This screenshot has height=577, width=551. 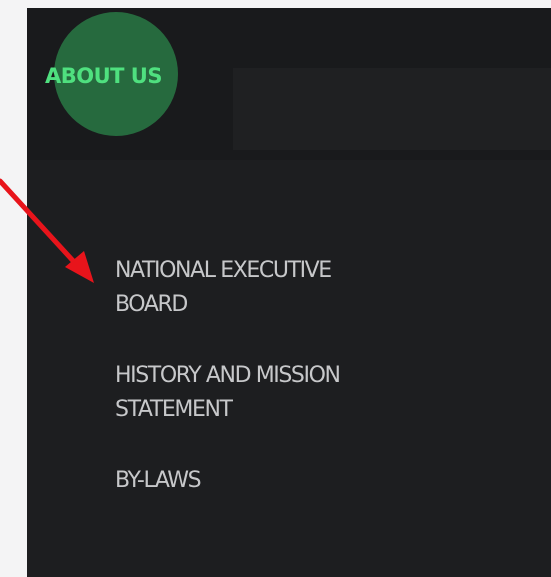 I want to click on submenu-item-national-executive-board: NATIONAL EXECUTIVE BOARD, so click(x=260, y=288).